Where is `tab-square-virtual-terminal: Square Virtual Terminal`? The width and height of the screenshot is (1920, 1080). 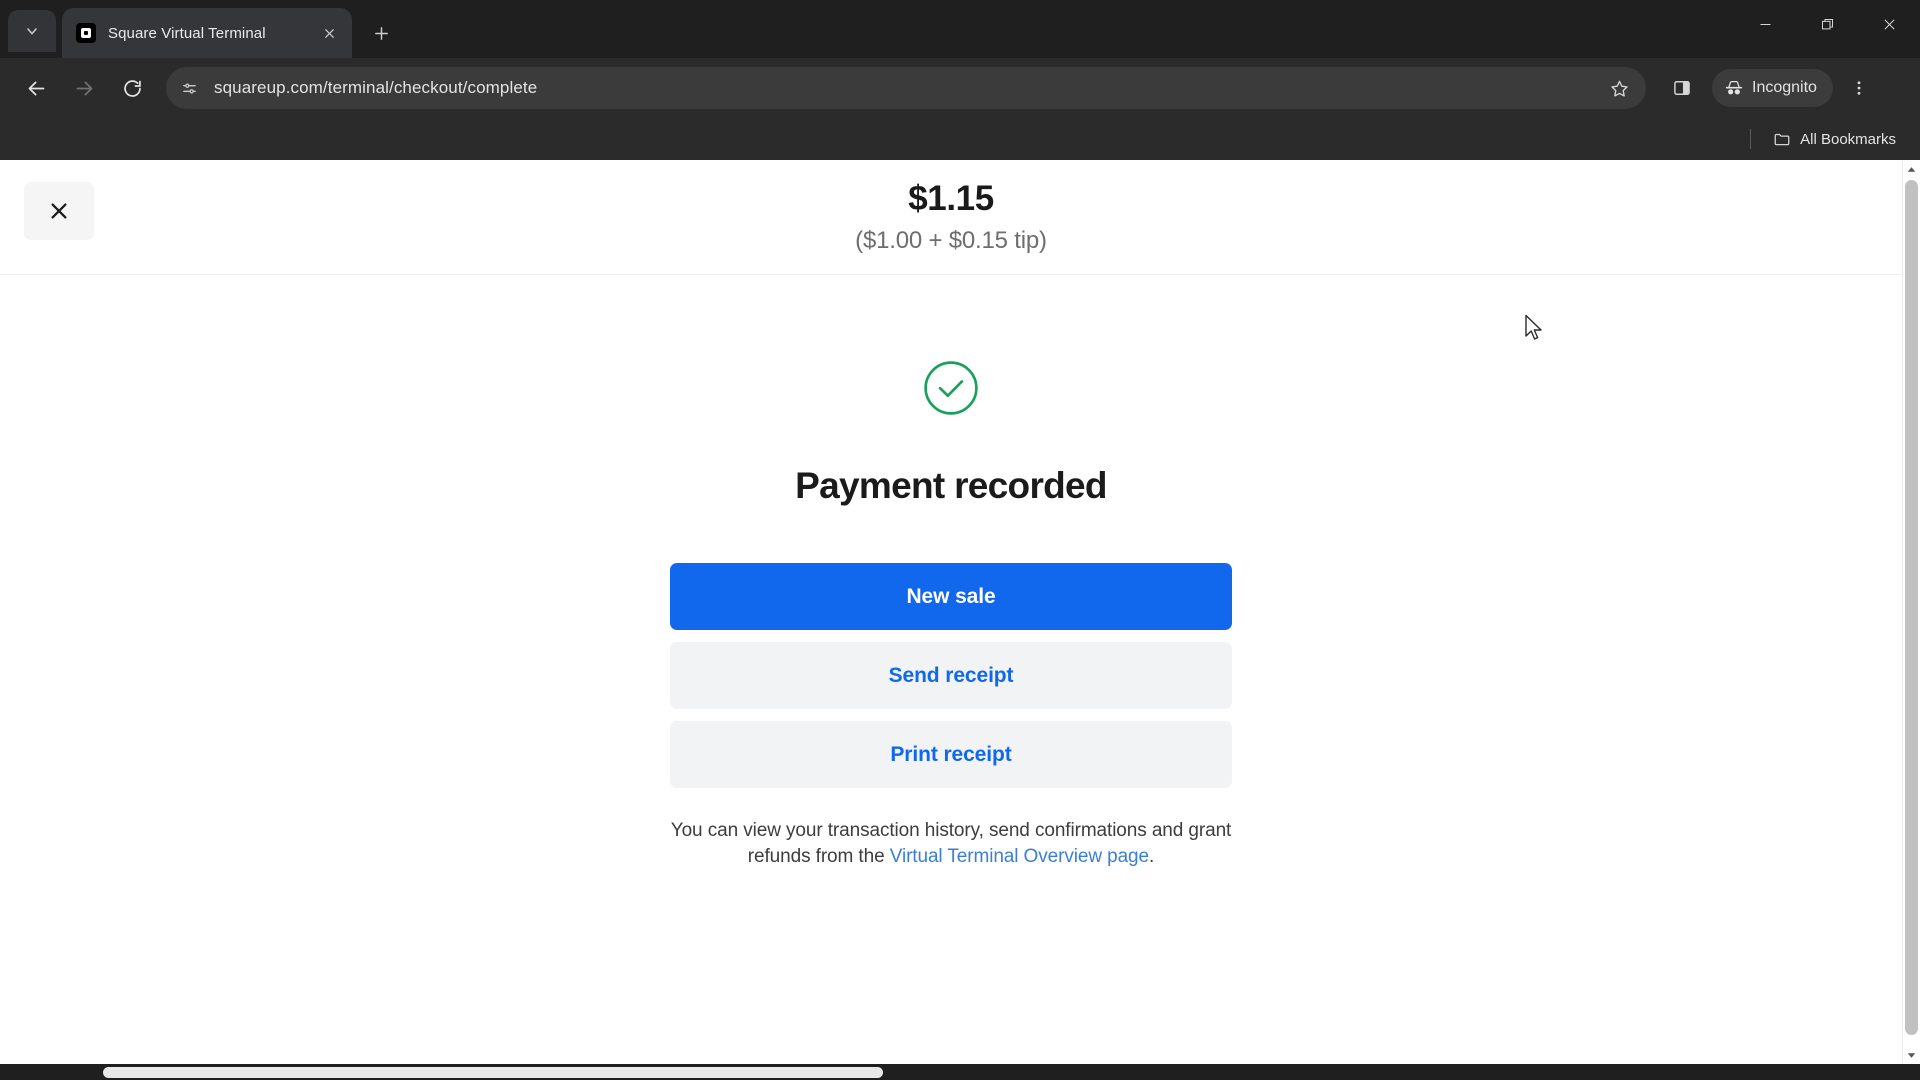 tab-square-virtual-terminal: Square Virtual Terminal is located at coordinates (207, 33).